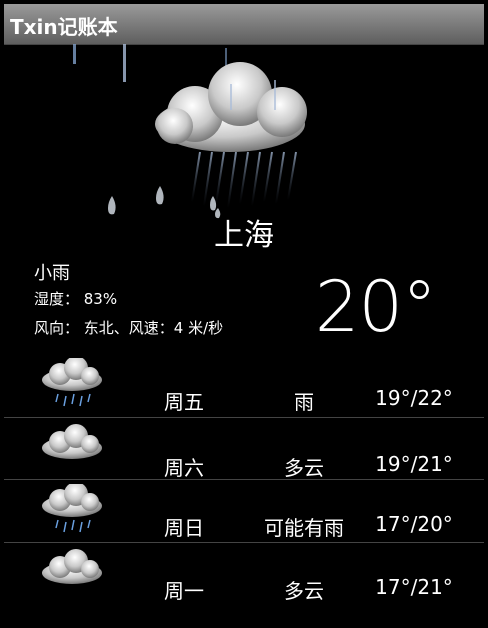 Image resolution: width=488 pixels, height=628 pixels. What do you see at coordinates (304, 528) in the screenshot?
I see `forecast-desc: 可能有雨` at bounding box center [304, 528].